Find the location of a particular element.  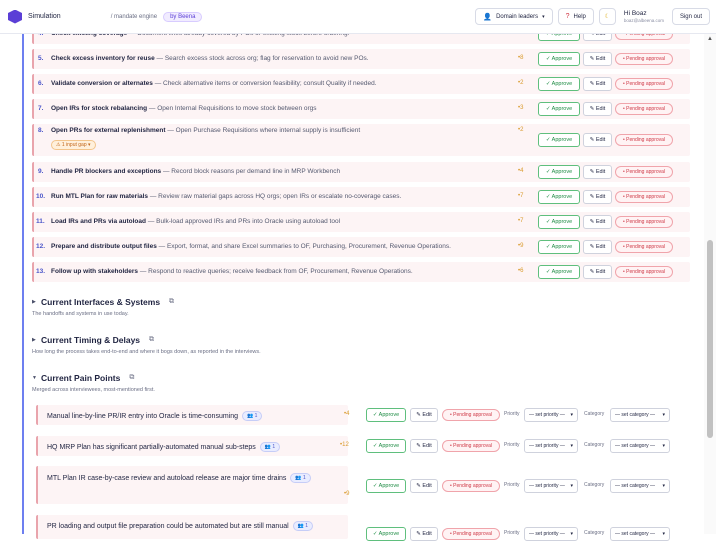

sign-out-button: Sign out is located at coordinates (690, 16).